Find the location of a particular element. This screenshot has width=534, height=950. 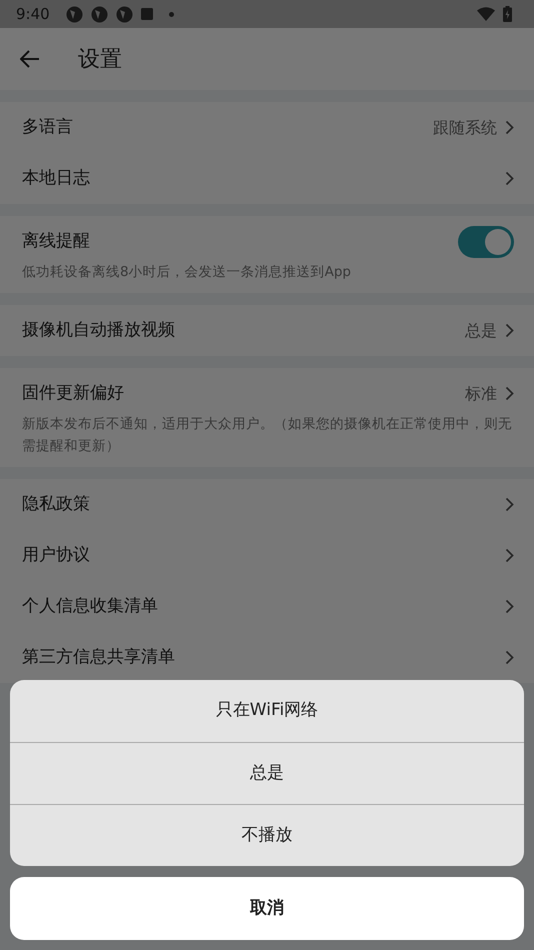

setting-description: 低功耗设备离线8小时后，会发送一条消息推送到App is located at coordinates (186, 272).